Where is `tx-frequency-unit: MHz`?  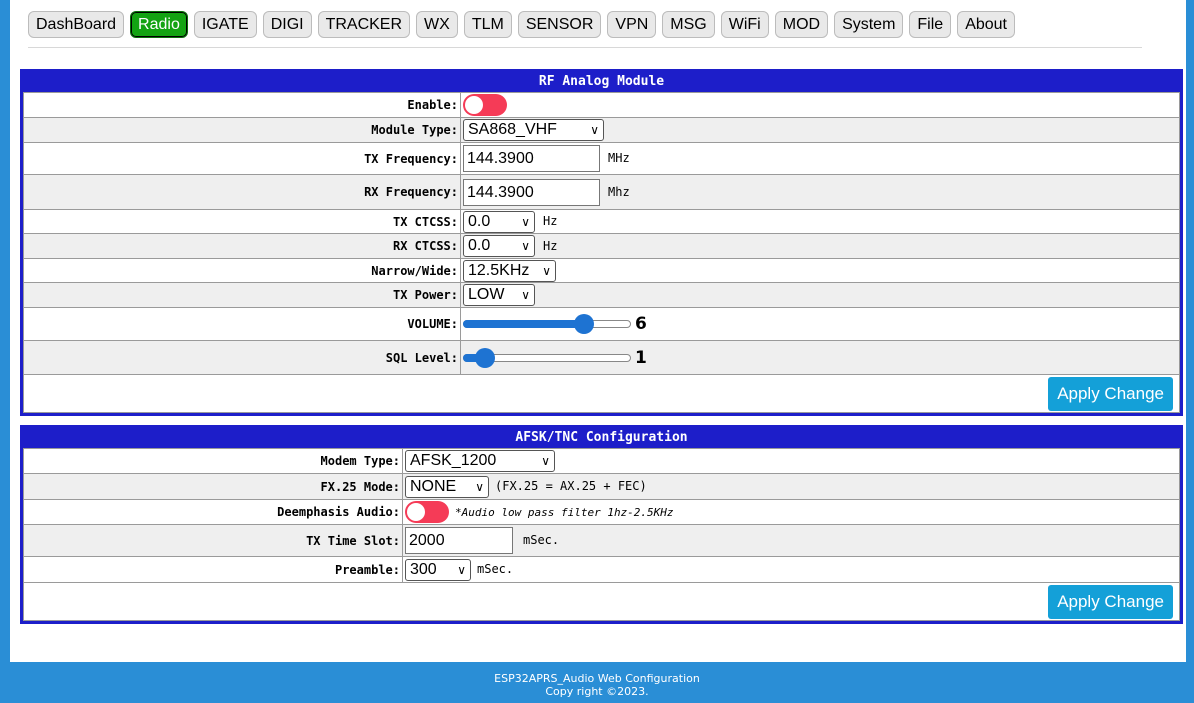 tx-frequency-unit: MHz is located at coordinates (619, 158).